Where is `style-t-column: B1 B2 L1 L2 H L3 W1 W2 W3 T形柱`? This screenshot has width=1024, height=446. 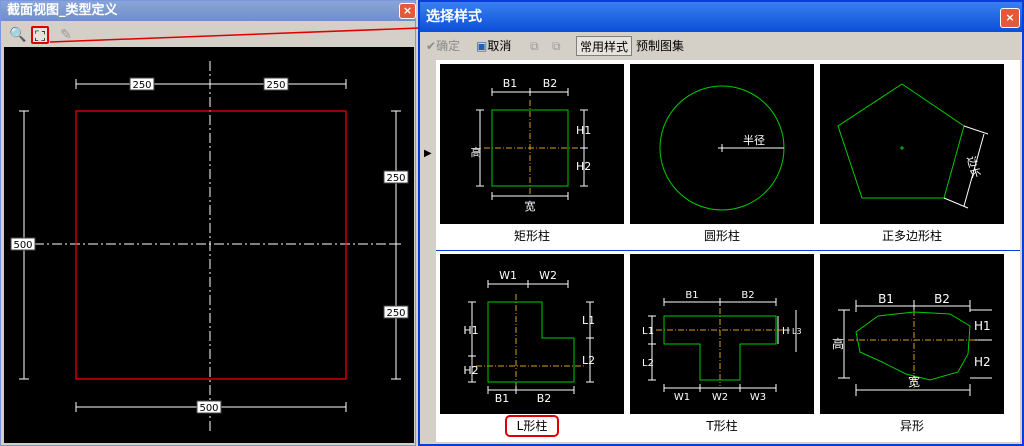 style-t-column: B1 B2 L1 L2 H L3 W1 W2 W3 T形柱 is located at coordinates (722, 345).